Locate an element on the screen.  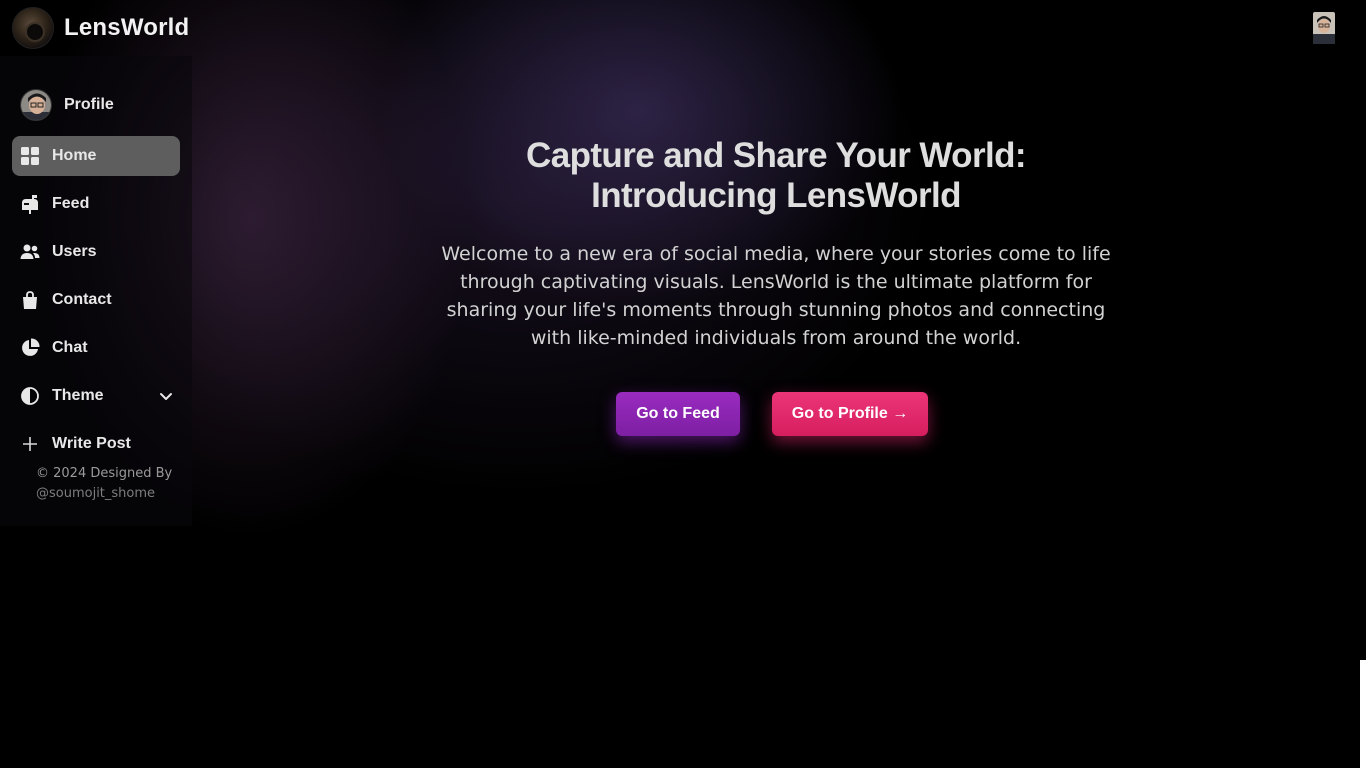
sidebar-item-label: Home is located at coordinates (74, 155).